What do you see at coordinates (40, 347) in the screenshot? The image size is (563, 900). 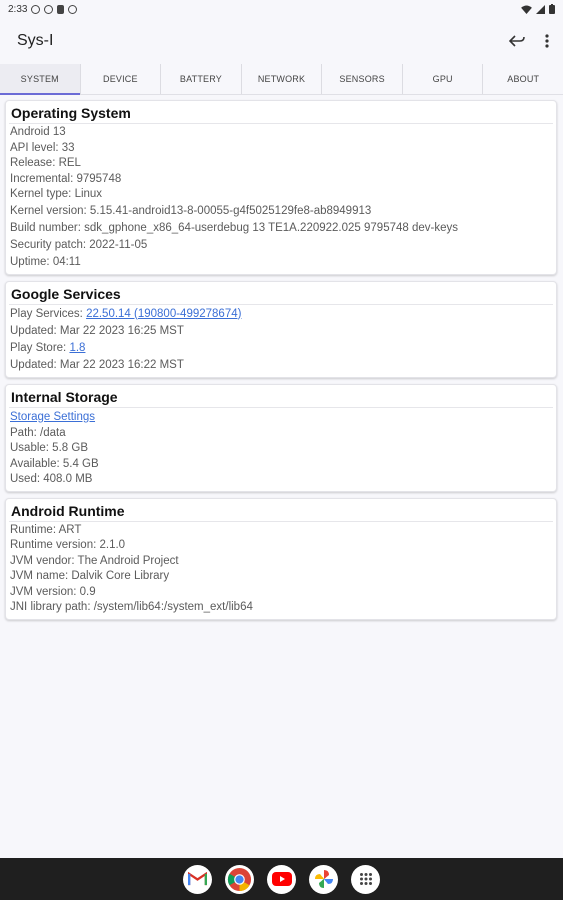 I see `play-store-label: Play Store:` at bounding box center [40, 347].